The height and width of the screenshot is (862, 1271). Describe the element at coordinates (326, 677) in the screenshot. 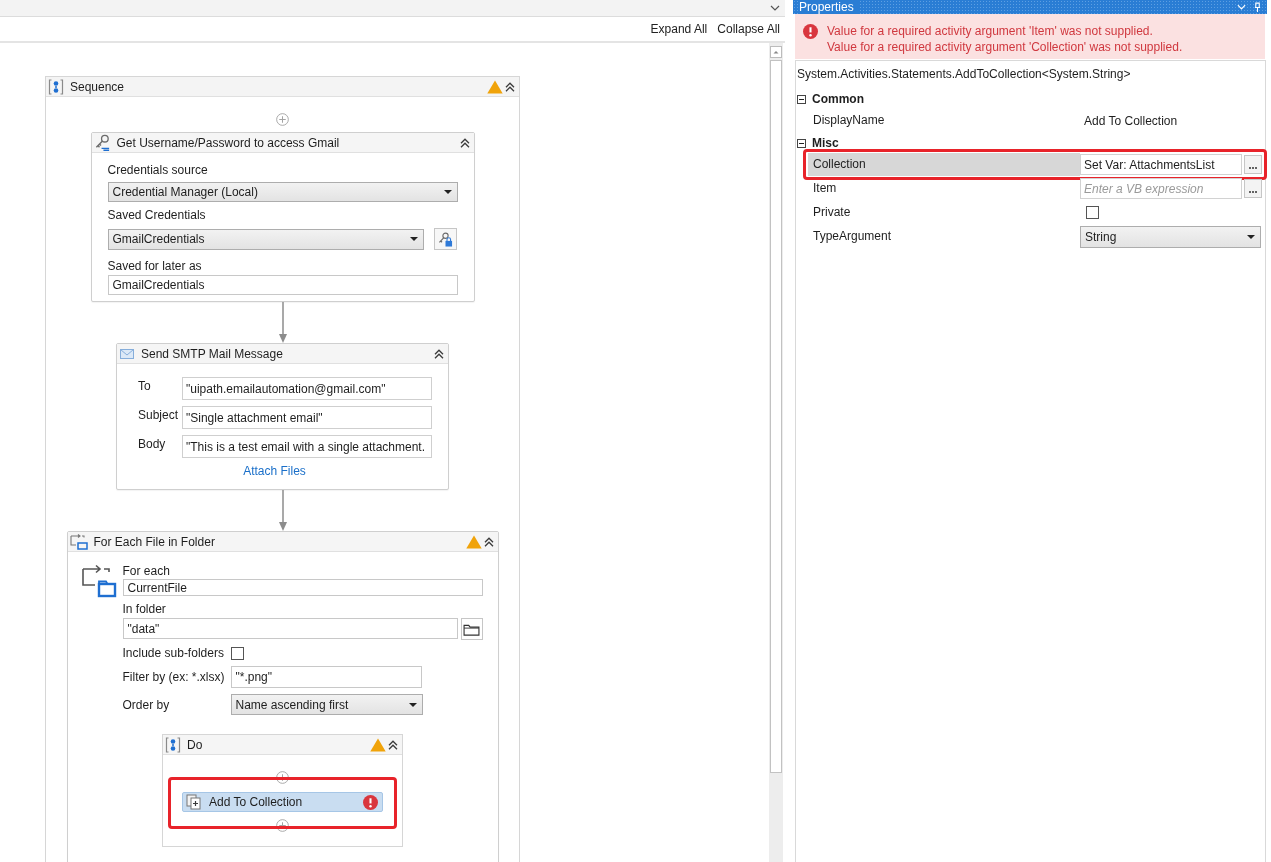

I see `text-field: "*.png"` at that location.